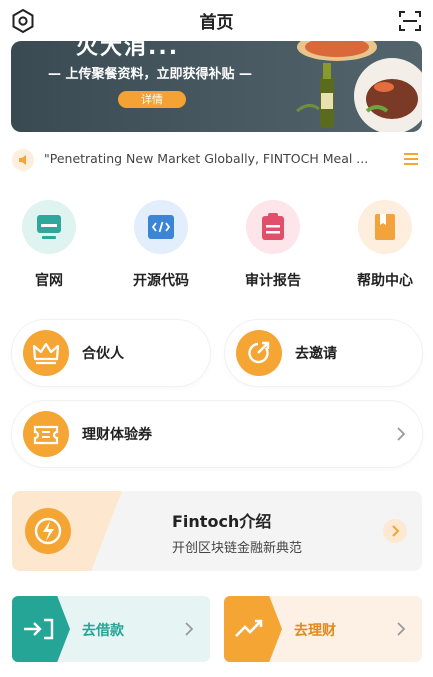 This screenshot has width=433, height=677. What do you see at coordinates (46, 434) in the screenshot?
I see `ticket-icon` at bounding box center [46, 434].